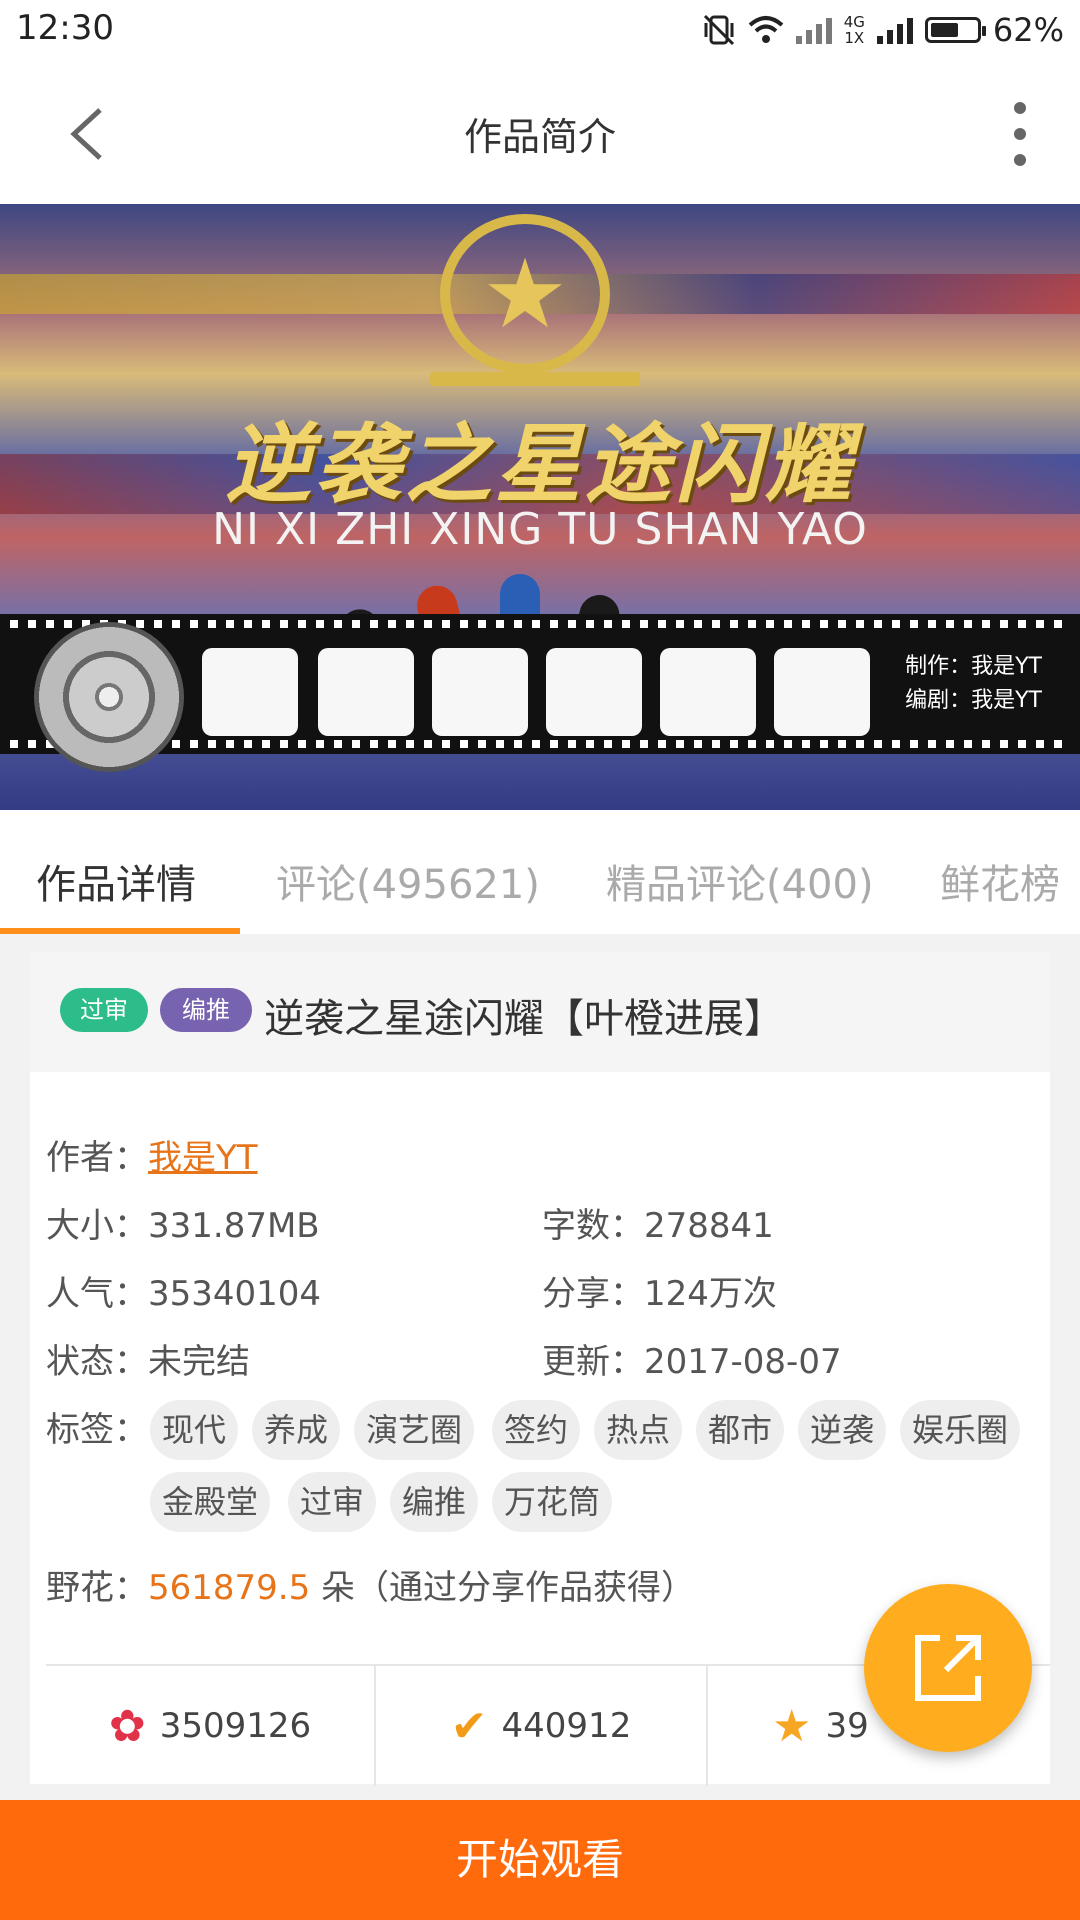  What do you see at coordinates (540, 693) in the screenshot?
I see `film-strip: 制作：我是YT 编剧：我是YT` at bounding box center [540, 693].